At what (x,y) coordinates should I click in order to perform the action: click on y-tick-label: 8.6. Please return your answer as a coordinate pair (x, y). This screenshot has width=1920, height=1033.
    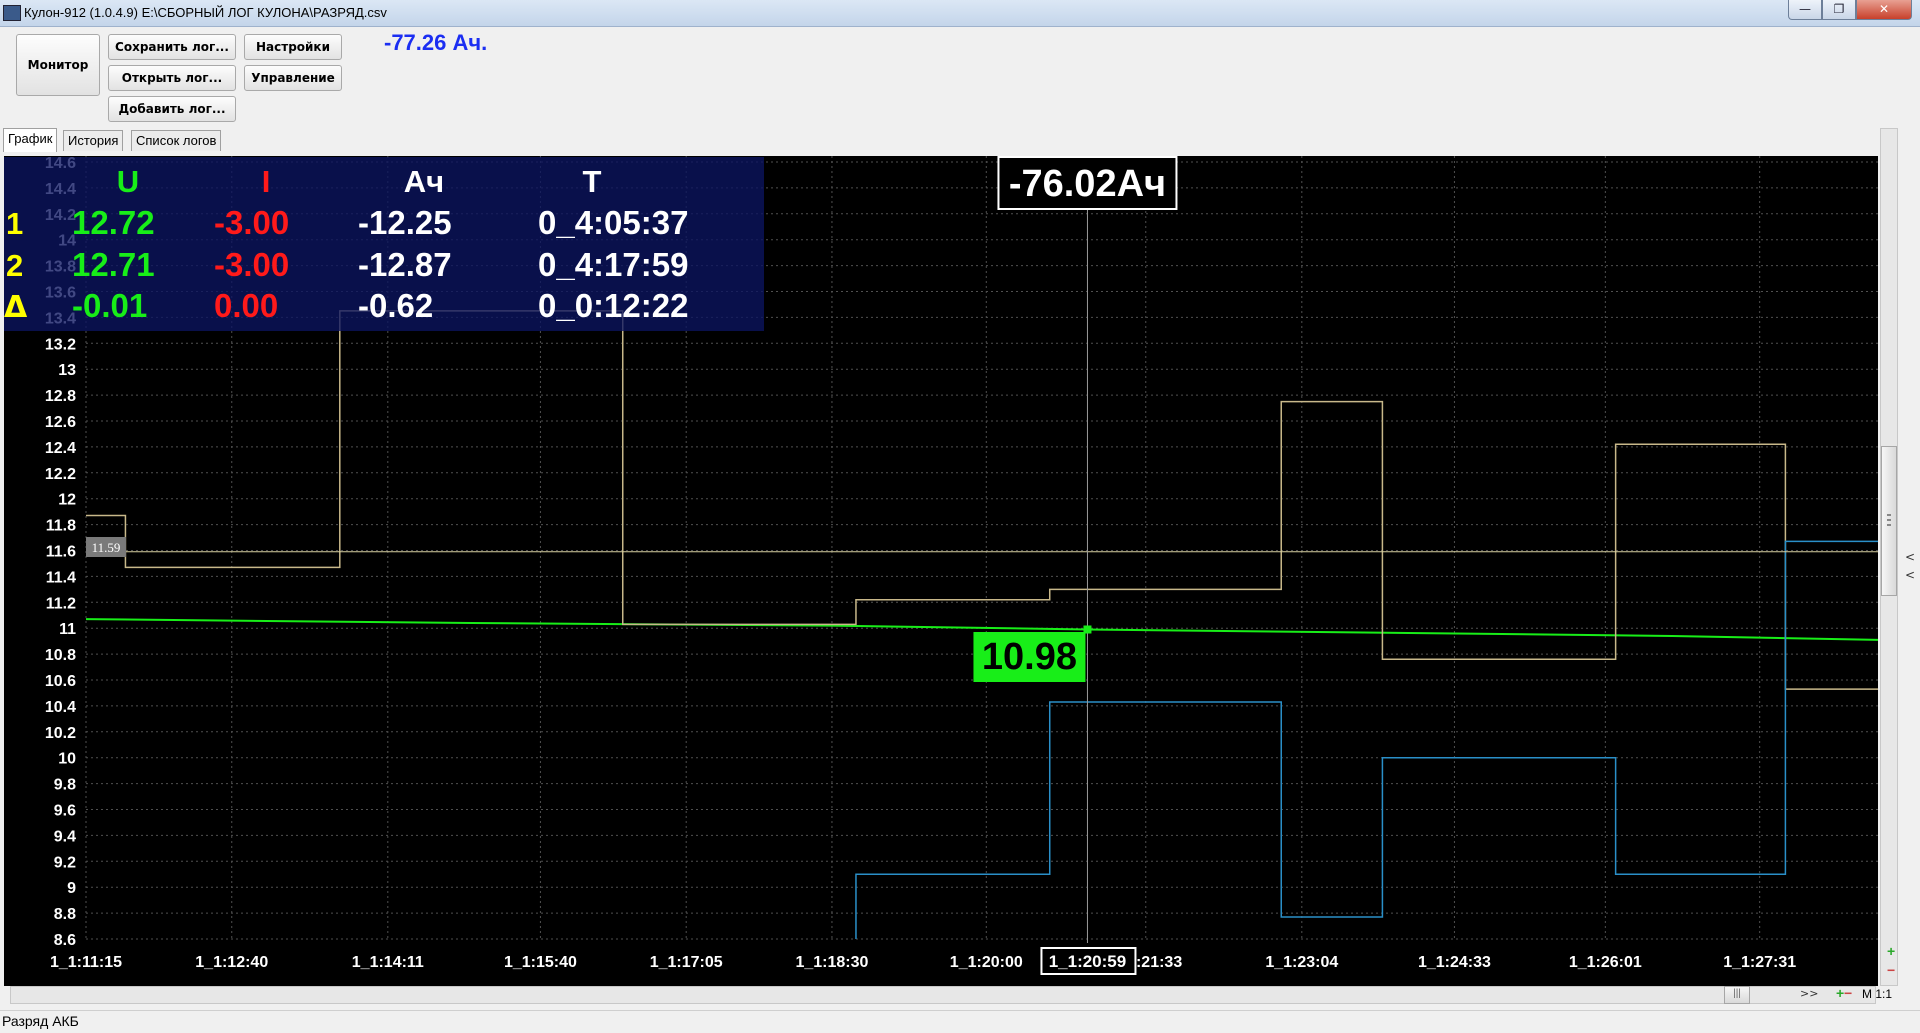
    Looking at the image, I should click on (65, 940).